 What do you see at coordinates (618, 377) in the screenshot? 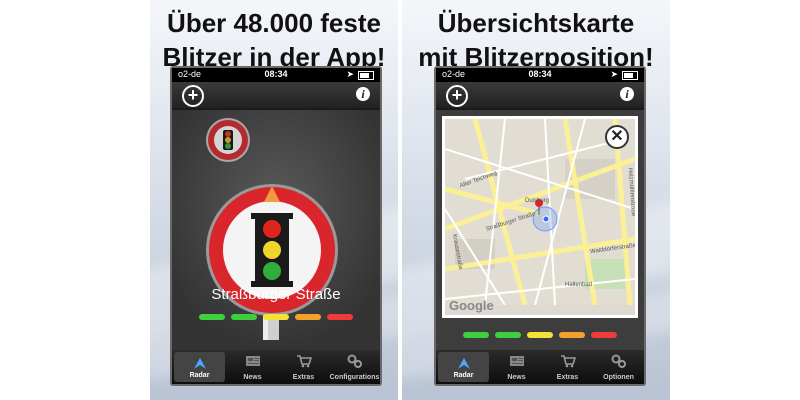
I see `tab-label: Optionen` at bounding box center [618, 377].